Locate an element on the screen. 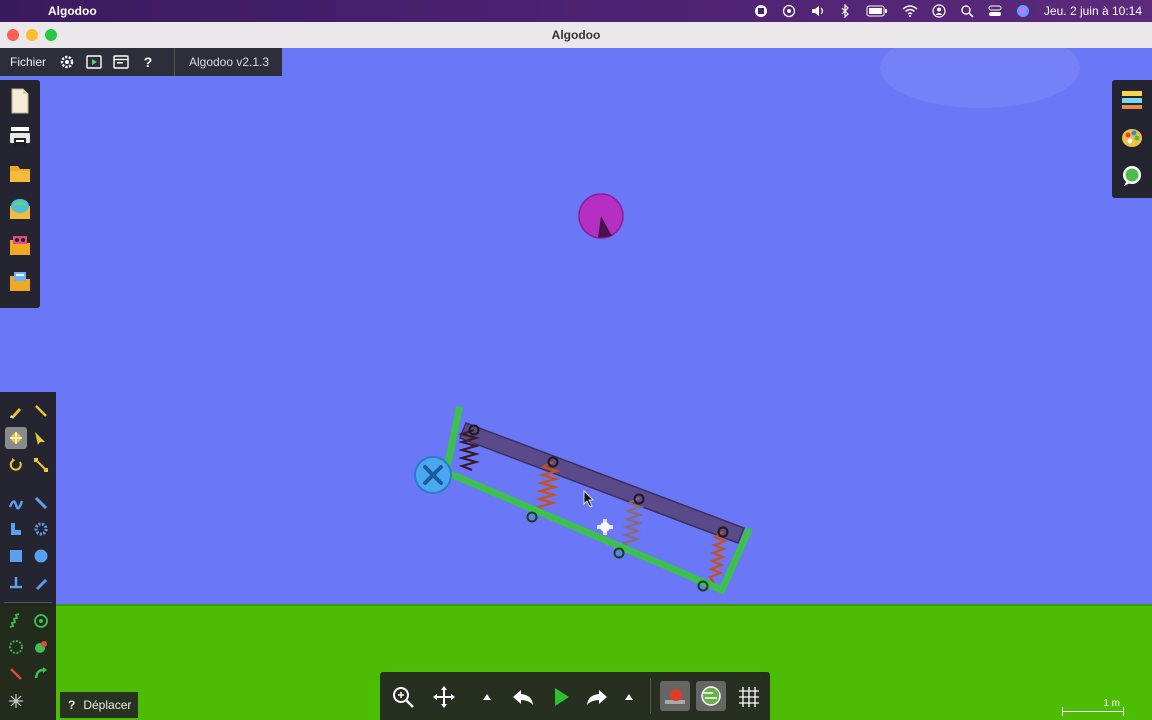  bluetooth-icon is located at coordinates (845, 11).